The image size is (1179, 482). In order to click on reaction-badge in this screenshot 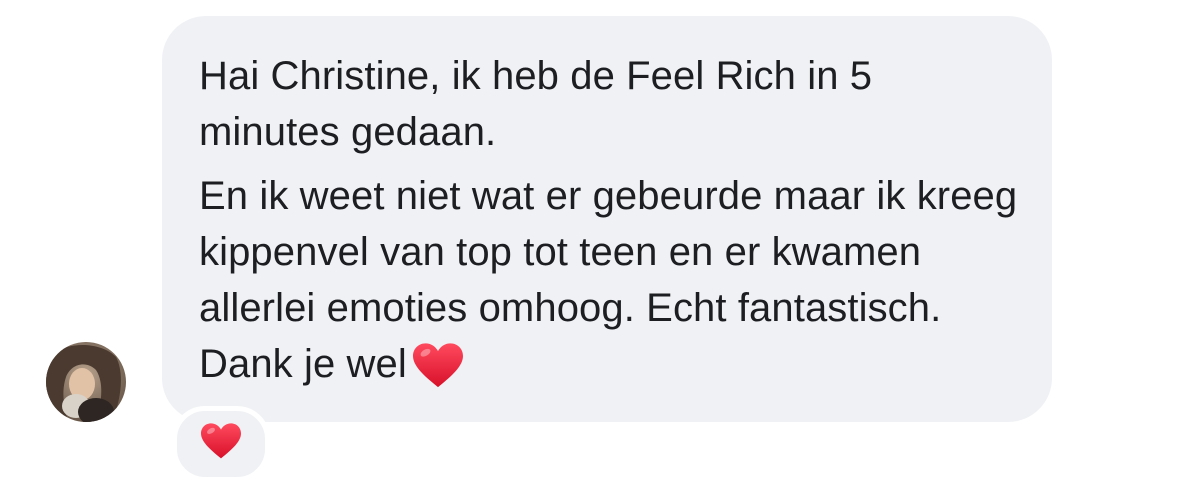, I will do `click(221, 444)`.